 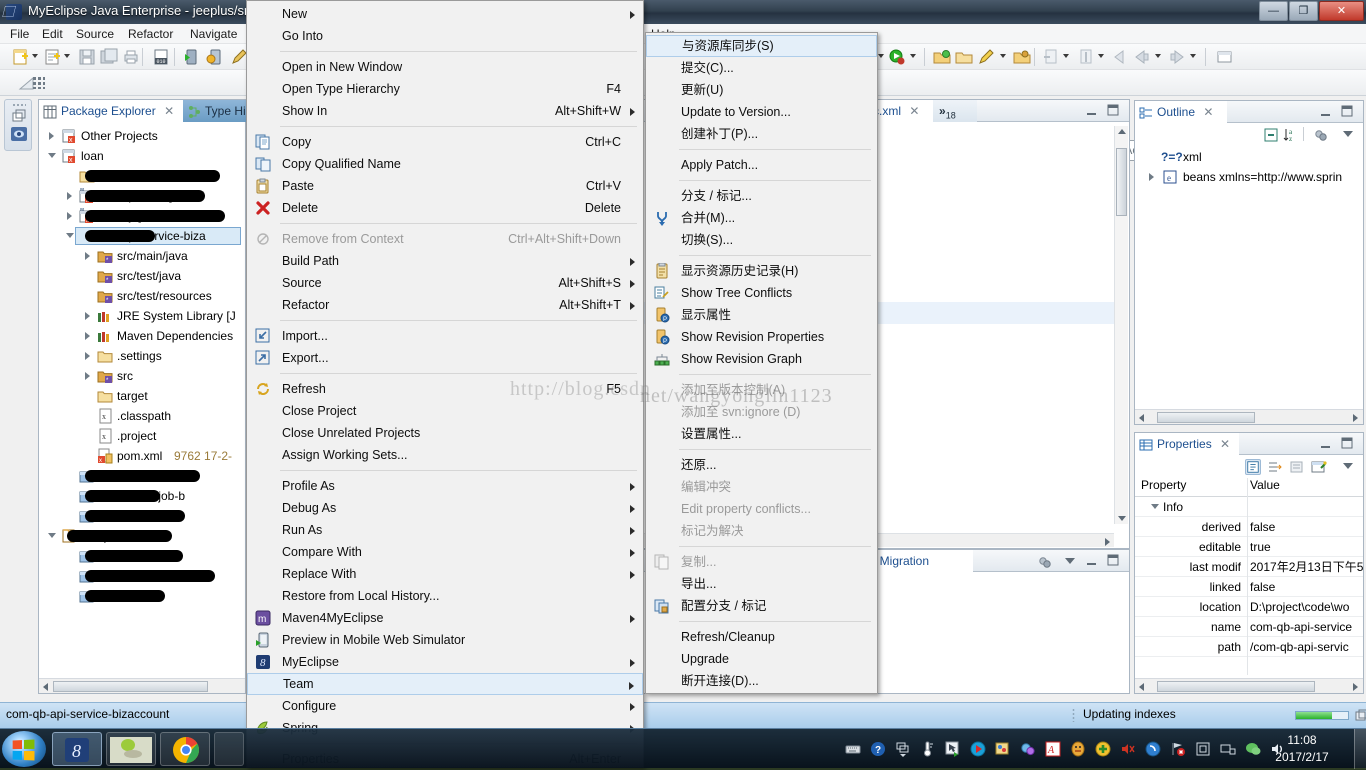 What do you see at coordinates (1178, 749) in the screenshot?
I see `flag-error-icon` at bounding box center [1178, 749].